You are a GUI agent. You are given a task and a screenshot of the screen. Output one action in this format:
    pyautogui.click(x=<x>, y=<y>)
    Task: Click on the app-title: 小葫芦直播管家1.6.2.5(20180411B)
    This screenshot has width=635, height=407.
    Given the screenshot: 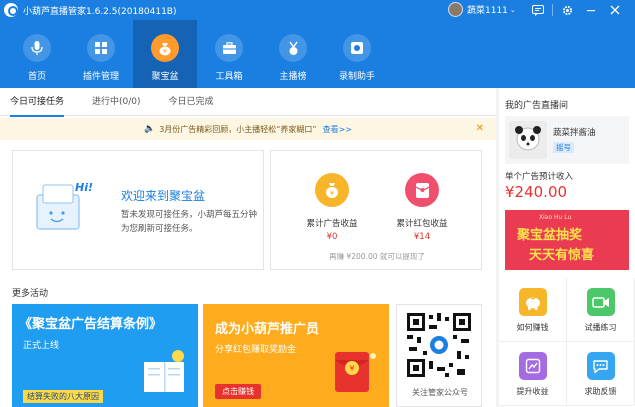 What is the action you would take?
    pyautogui.click(x=100, y=11)
    